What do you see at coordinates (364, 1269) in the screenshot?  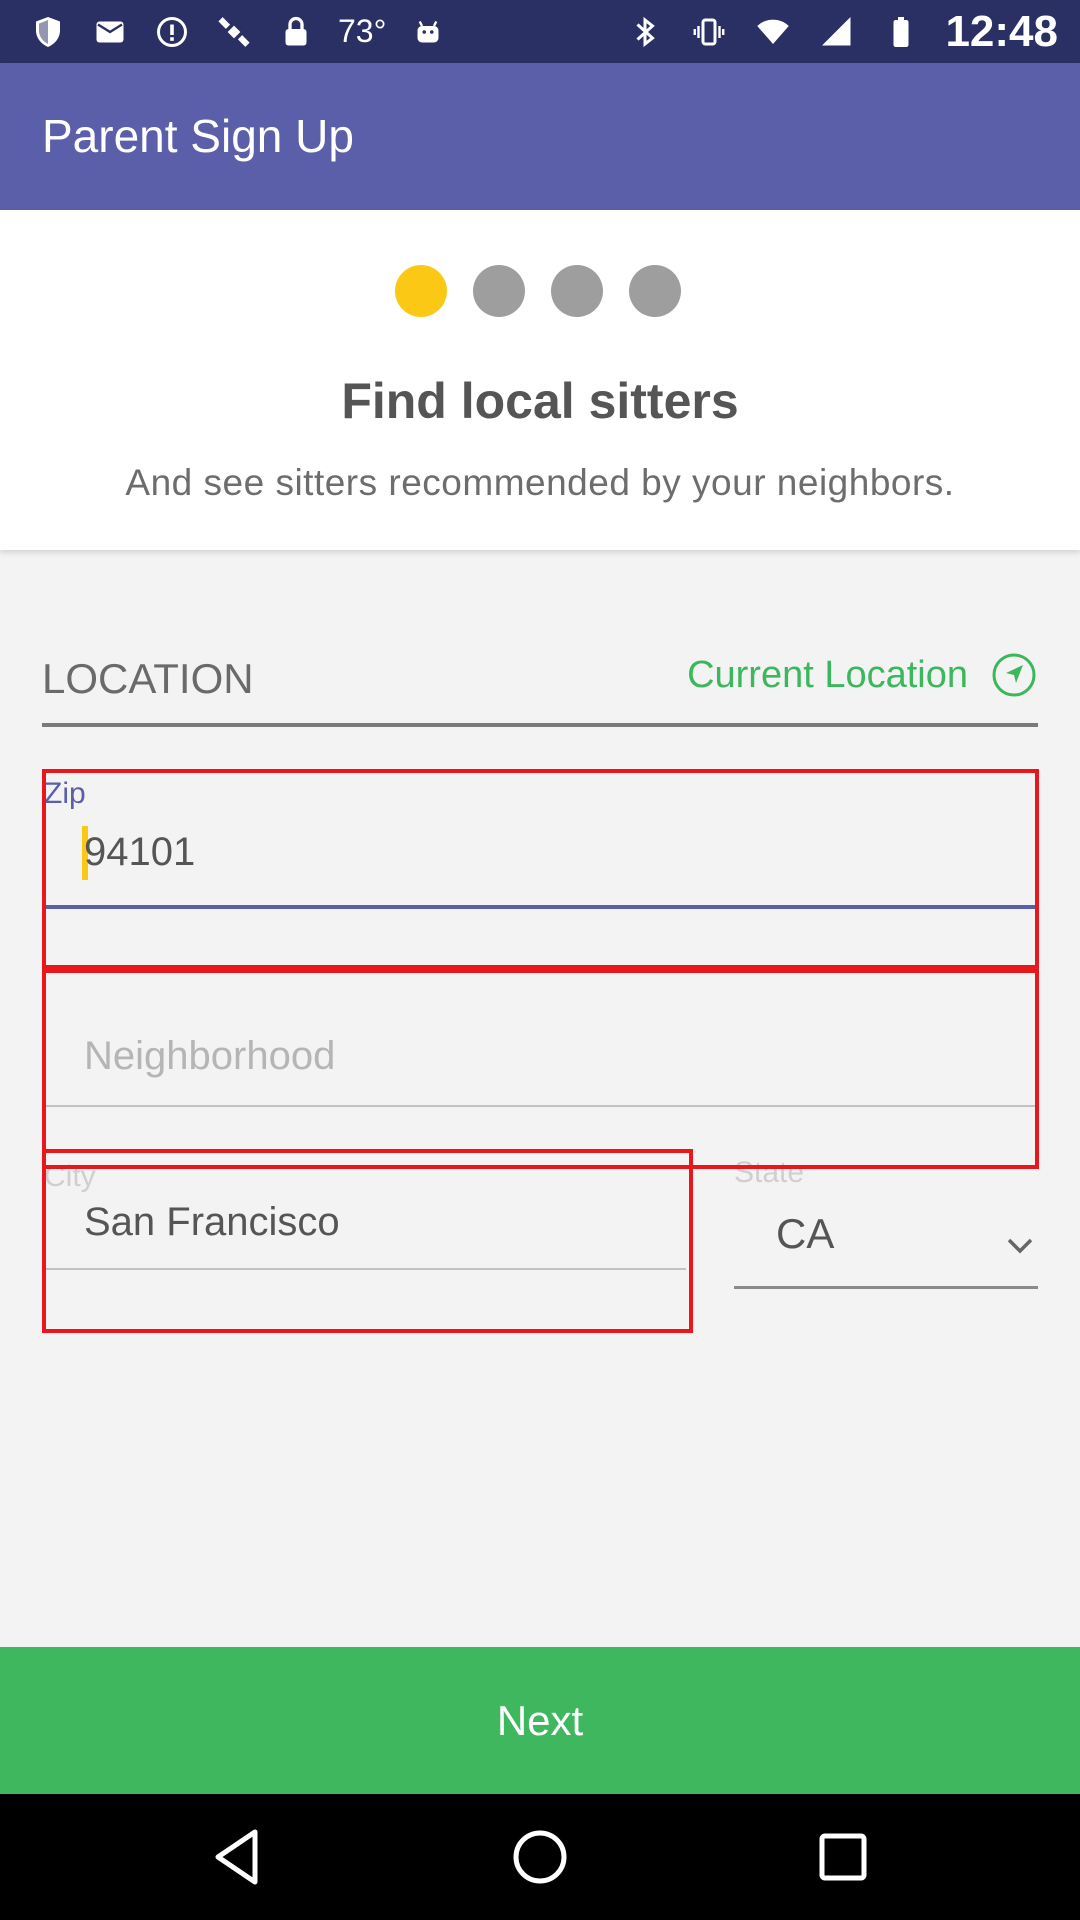 I see `city-underline` at bounding box center [364, 1269].